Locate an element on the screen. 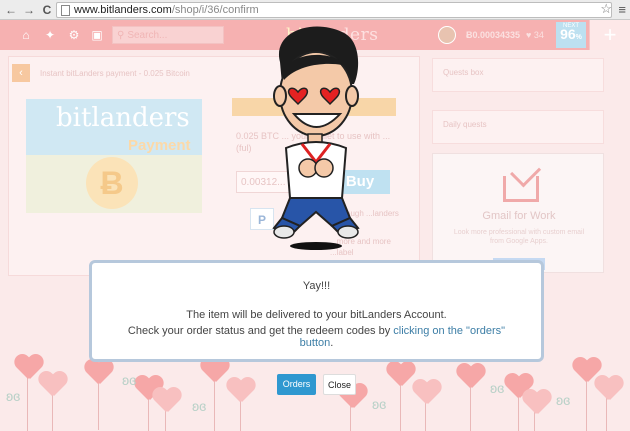  daily-quests: Daily quests is located at coordinates (518, 127).